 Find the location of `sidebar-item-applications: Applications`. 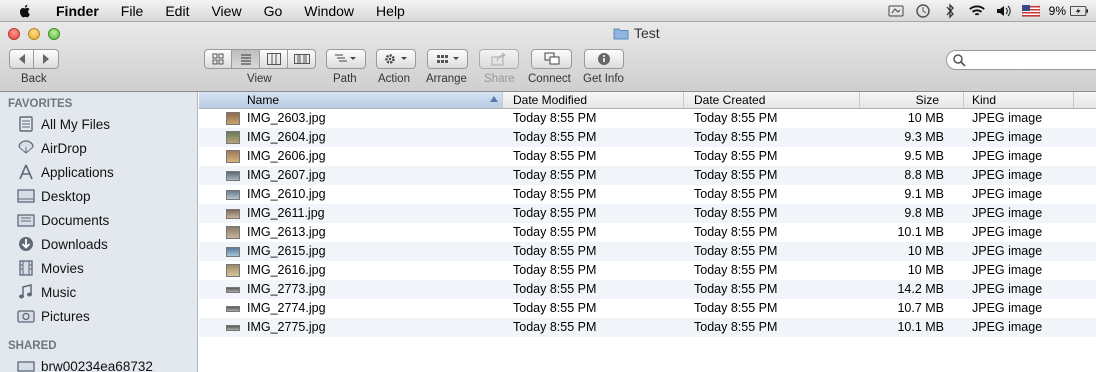

sidebar-item-applications: Applications is located at coordinates (98, 172).